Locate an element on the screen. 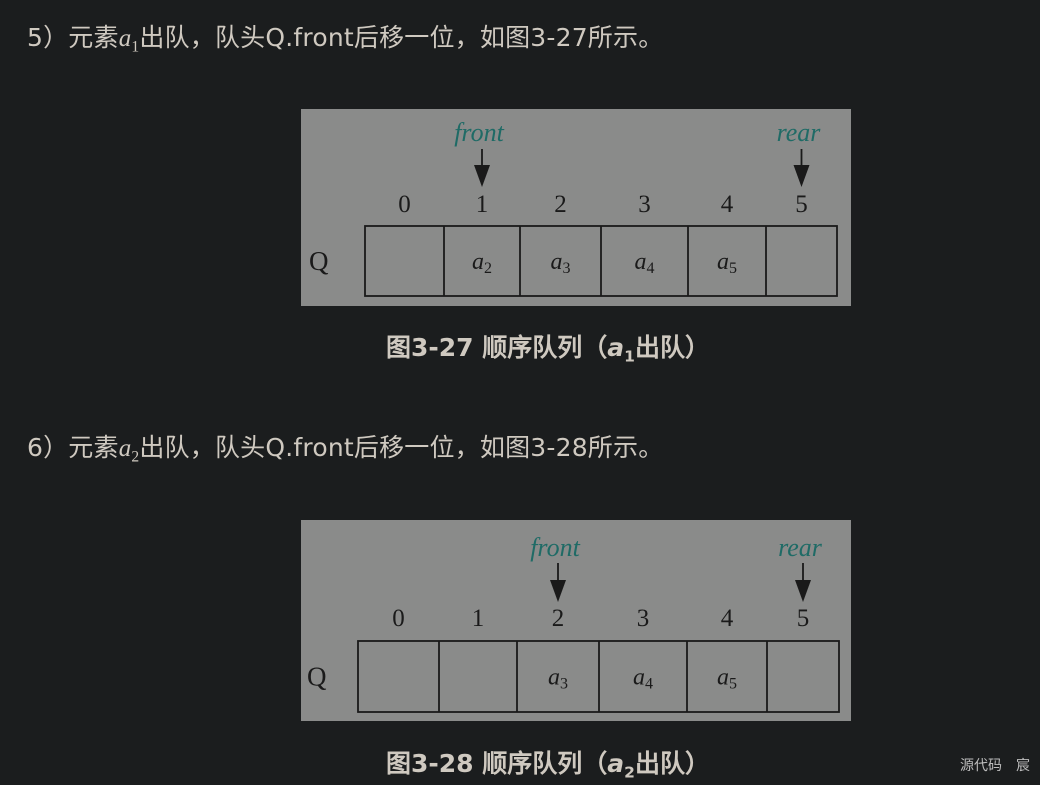  para-text: 6）元素 is located at coordinates (73, 447).